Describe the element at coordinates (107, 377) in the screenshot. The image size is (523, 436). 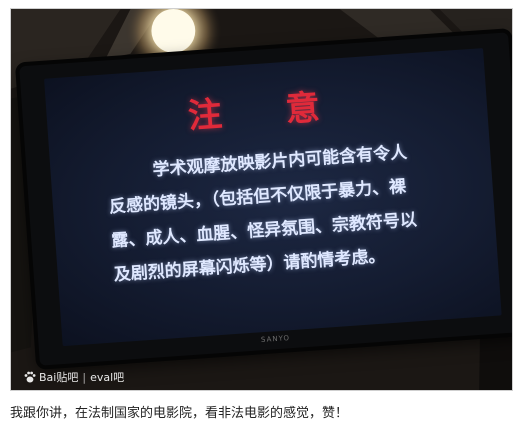
I see `watermark-user-text: eval吧` at that location.